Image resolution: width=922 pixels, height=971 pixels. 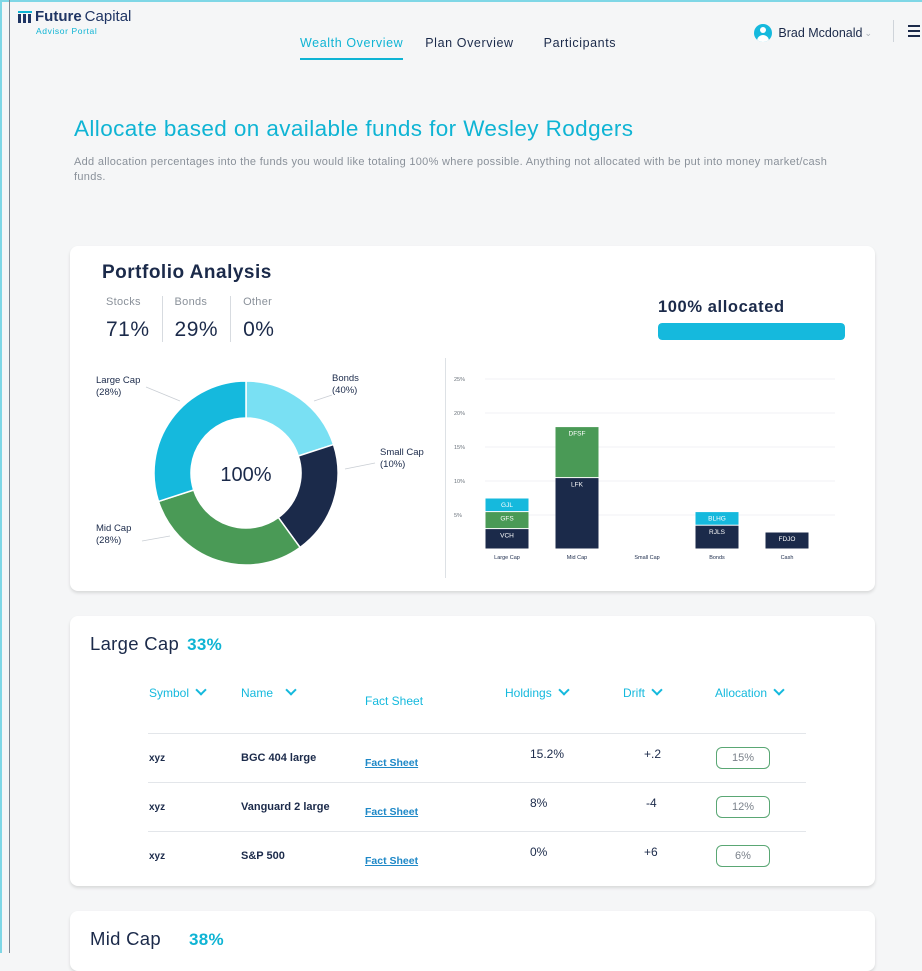 I want to click on column-header-name: Name, so click(x=302, y=707).